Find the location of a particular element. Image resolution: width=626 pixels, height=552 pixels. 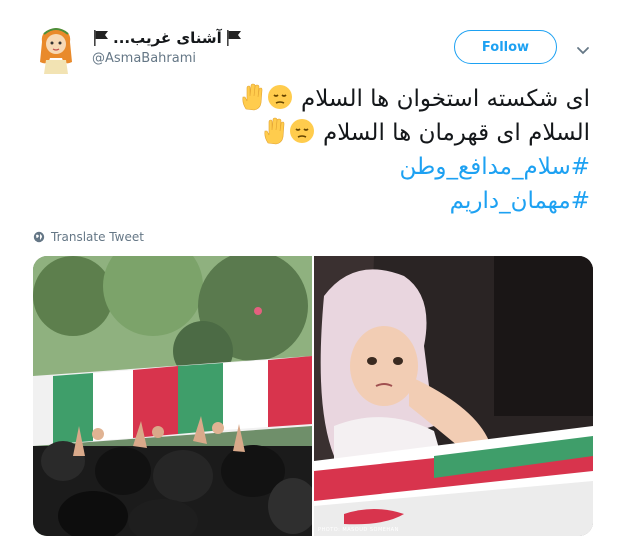

chevron-down-icon is located at coordinates (583, 48).